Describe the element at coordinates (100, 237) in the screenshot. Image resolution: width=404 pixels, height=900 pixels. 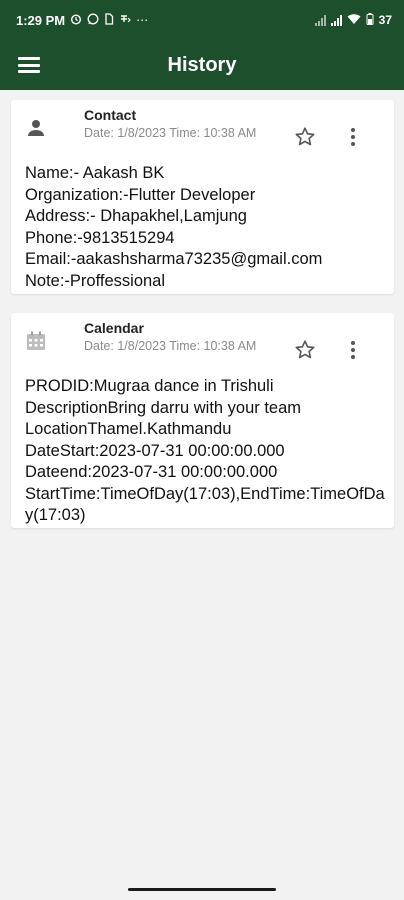
I see `content-line: Phone:-9813515294` at that location.